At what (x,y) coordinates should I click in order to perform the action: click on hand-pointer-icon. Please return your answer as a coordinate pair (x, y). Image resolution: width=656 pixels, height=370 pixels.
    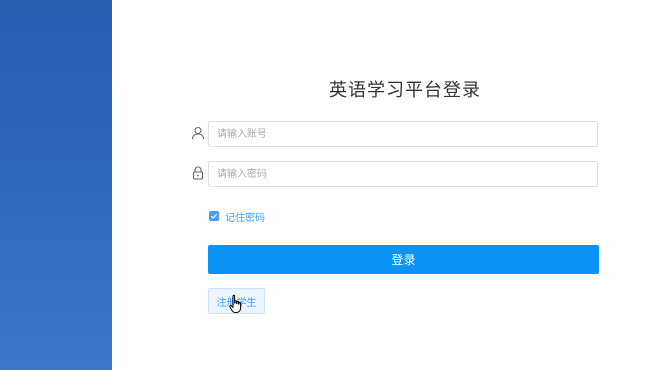
    Looking at the image, I should click on (236, 304).